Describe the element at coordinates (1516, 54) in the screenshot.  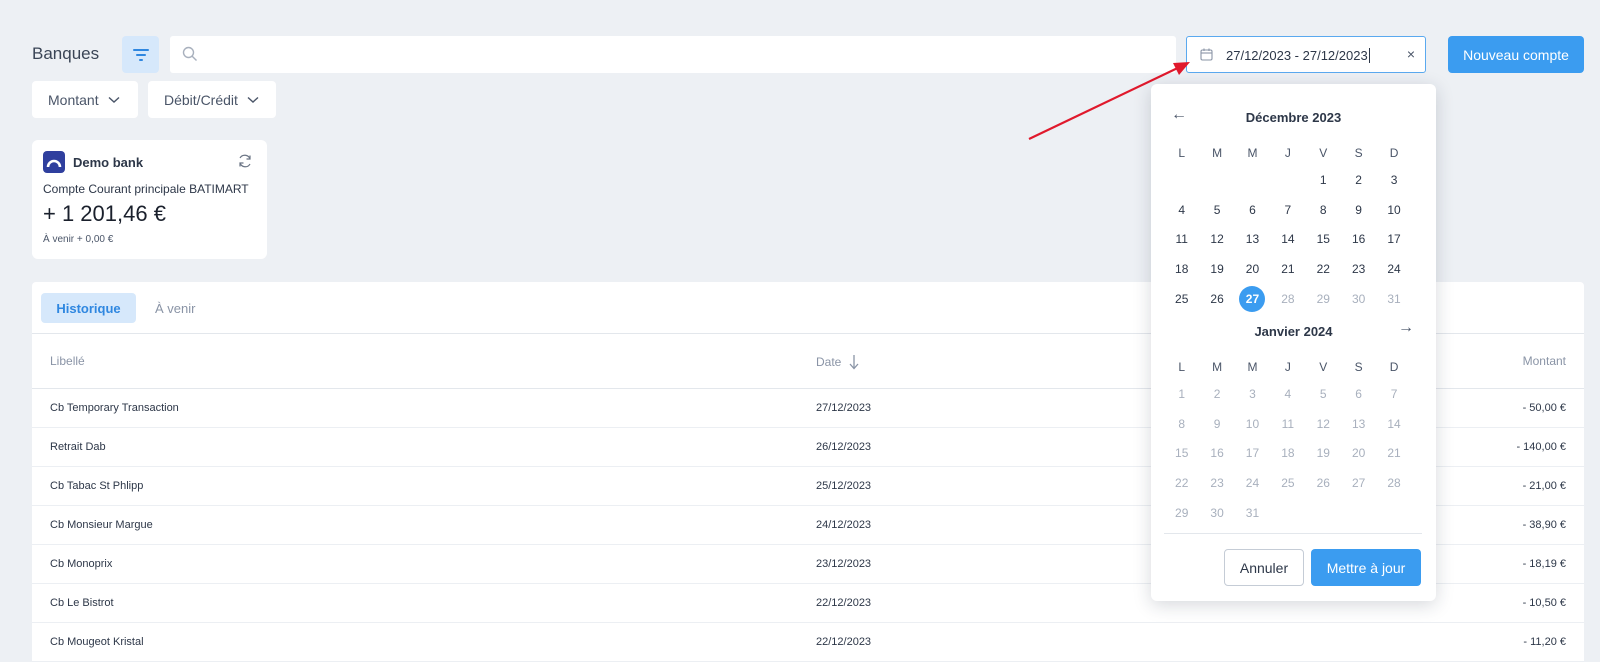
I see `new-account-button: Nouveau compte` at that location.